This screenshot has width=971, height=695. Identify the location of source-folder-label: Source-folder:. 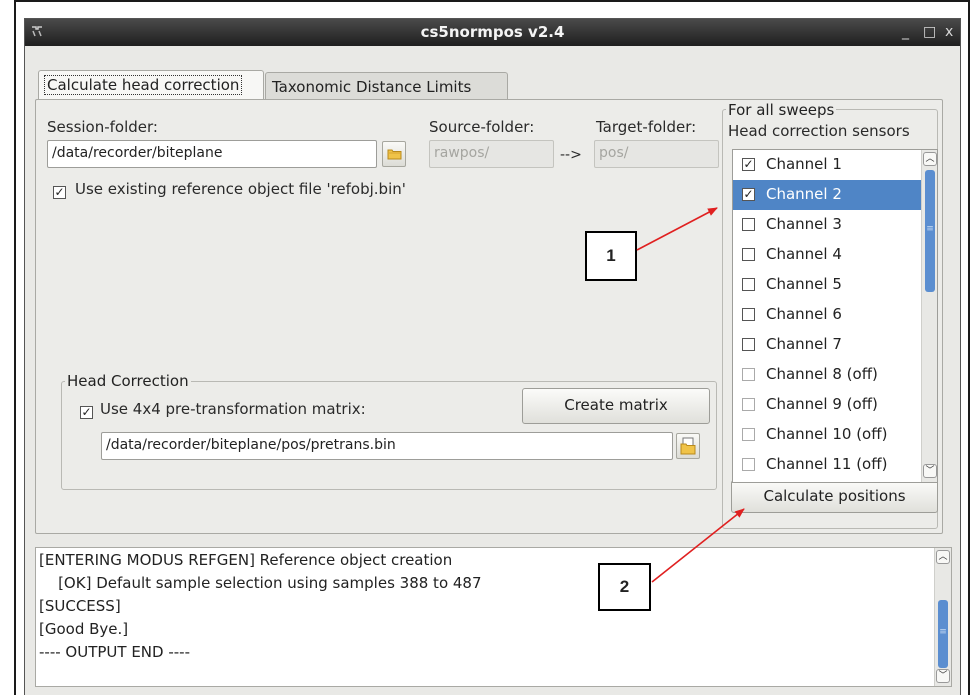
(482, 127).